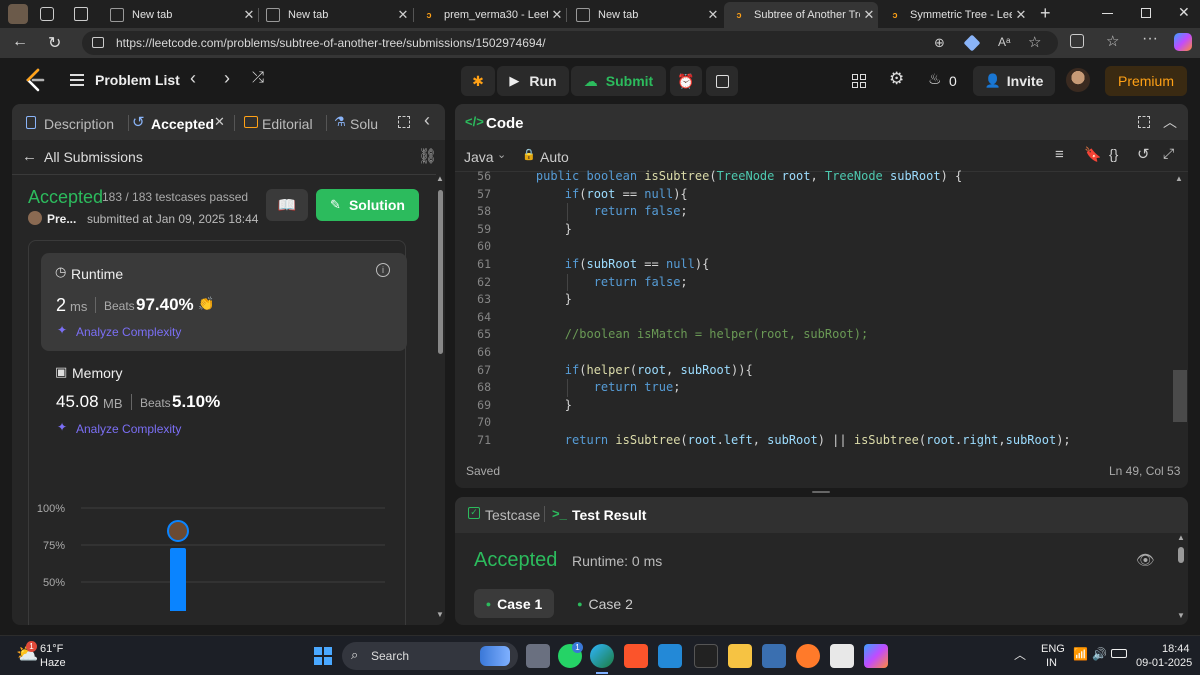  What do you see at coordinates (618, 81) in the screenshot?
I see `submit-button: ☁ Submit` at bounding box center [618, 81].